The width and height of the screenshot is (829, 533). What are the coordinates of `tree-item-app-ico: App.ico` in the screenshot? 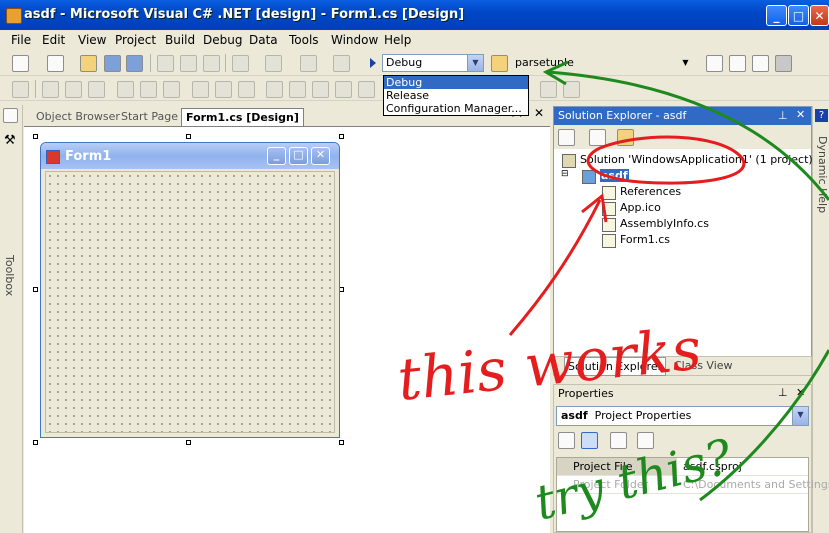 It's located at (640, 207).